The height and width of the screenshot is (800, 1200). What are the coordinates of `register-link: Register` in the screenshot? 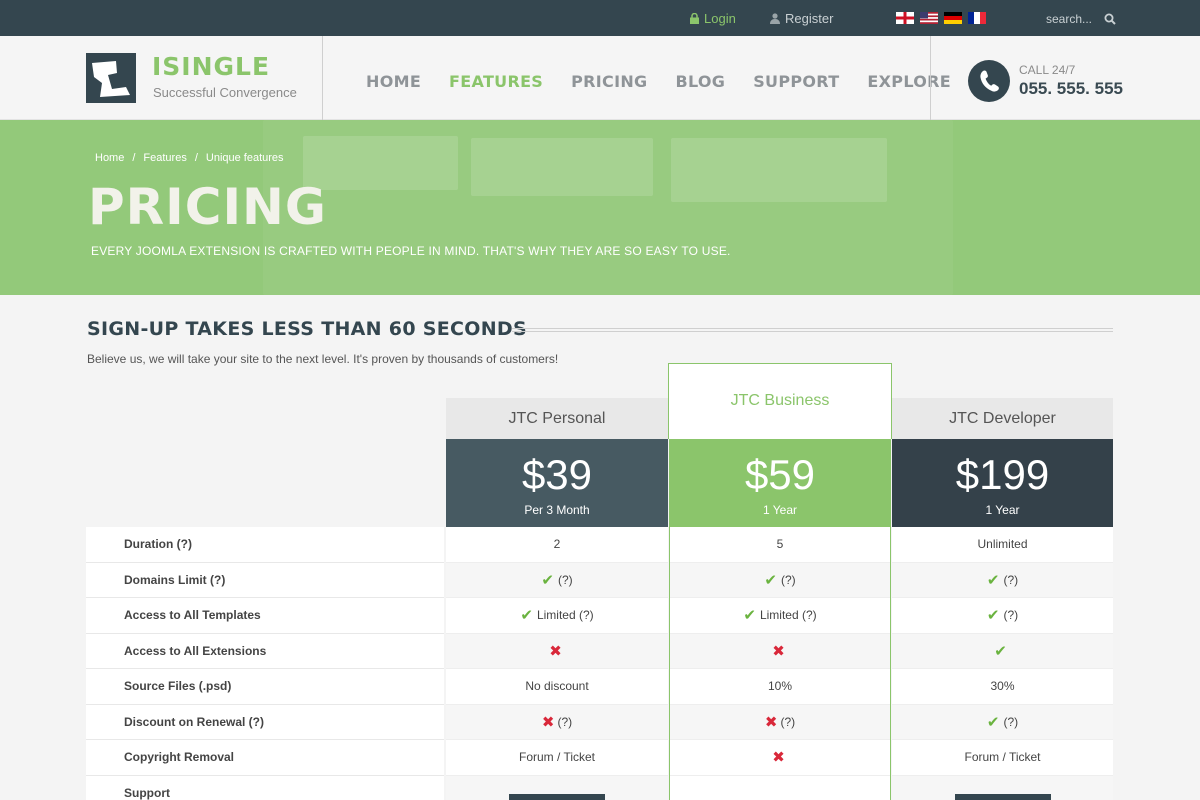 It's located at (801, 19).